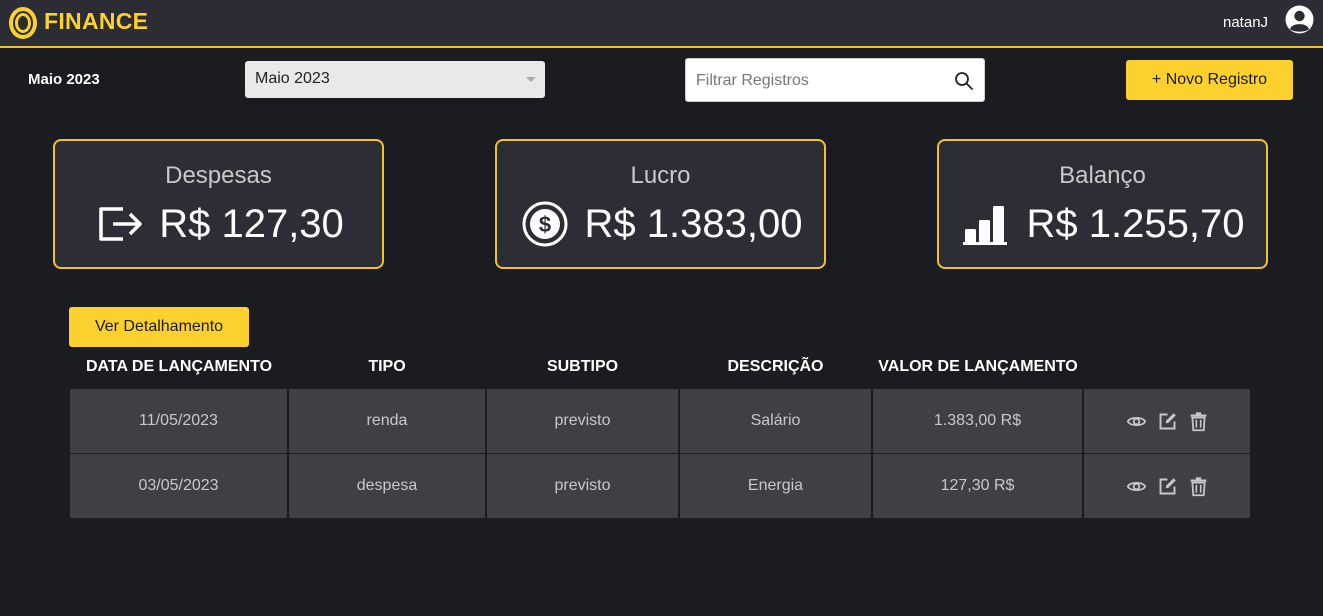  What do you see at coordinates (64, 79) in the screenshot?
I see `current-month-label: Maio 2023` at bounding box center [64, 79].